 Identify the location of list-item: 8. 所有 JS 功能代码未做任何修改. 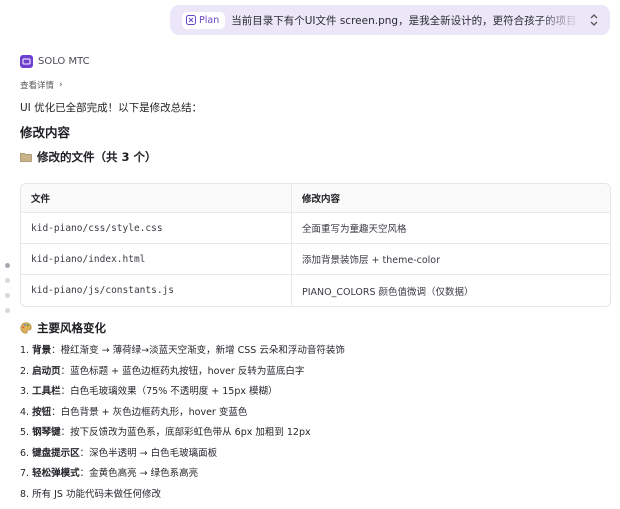
(182, 499).